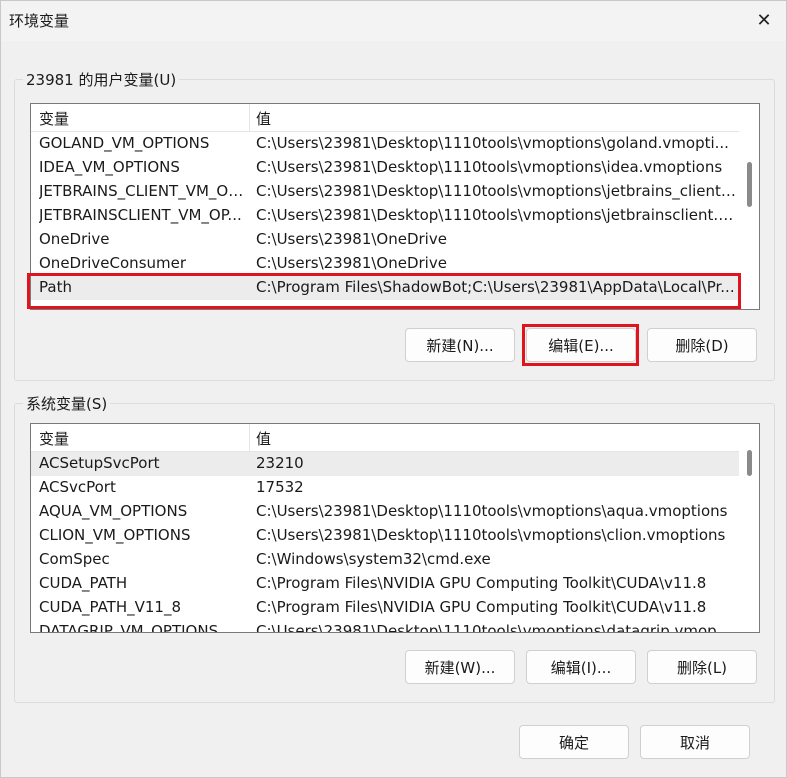 Image resolution: width=787 pixels, height=778 pixels. Describe the element at coordinates (83, 583) in the screenshot. I see `variable-name: CUDA_PATH` at that location.